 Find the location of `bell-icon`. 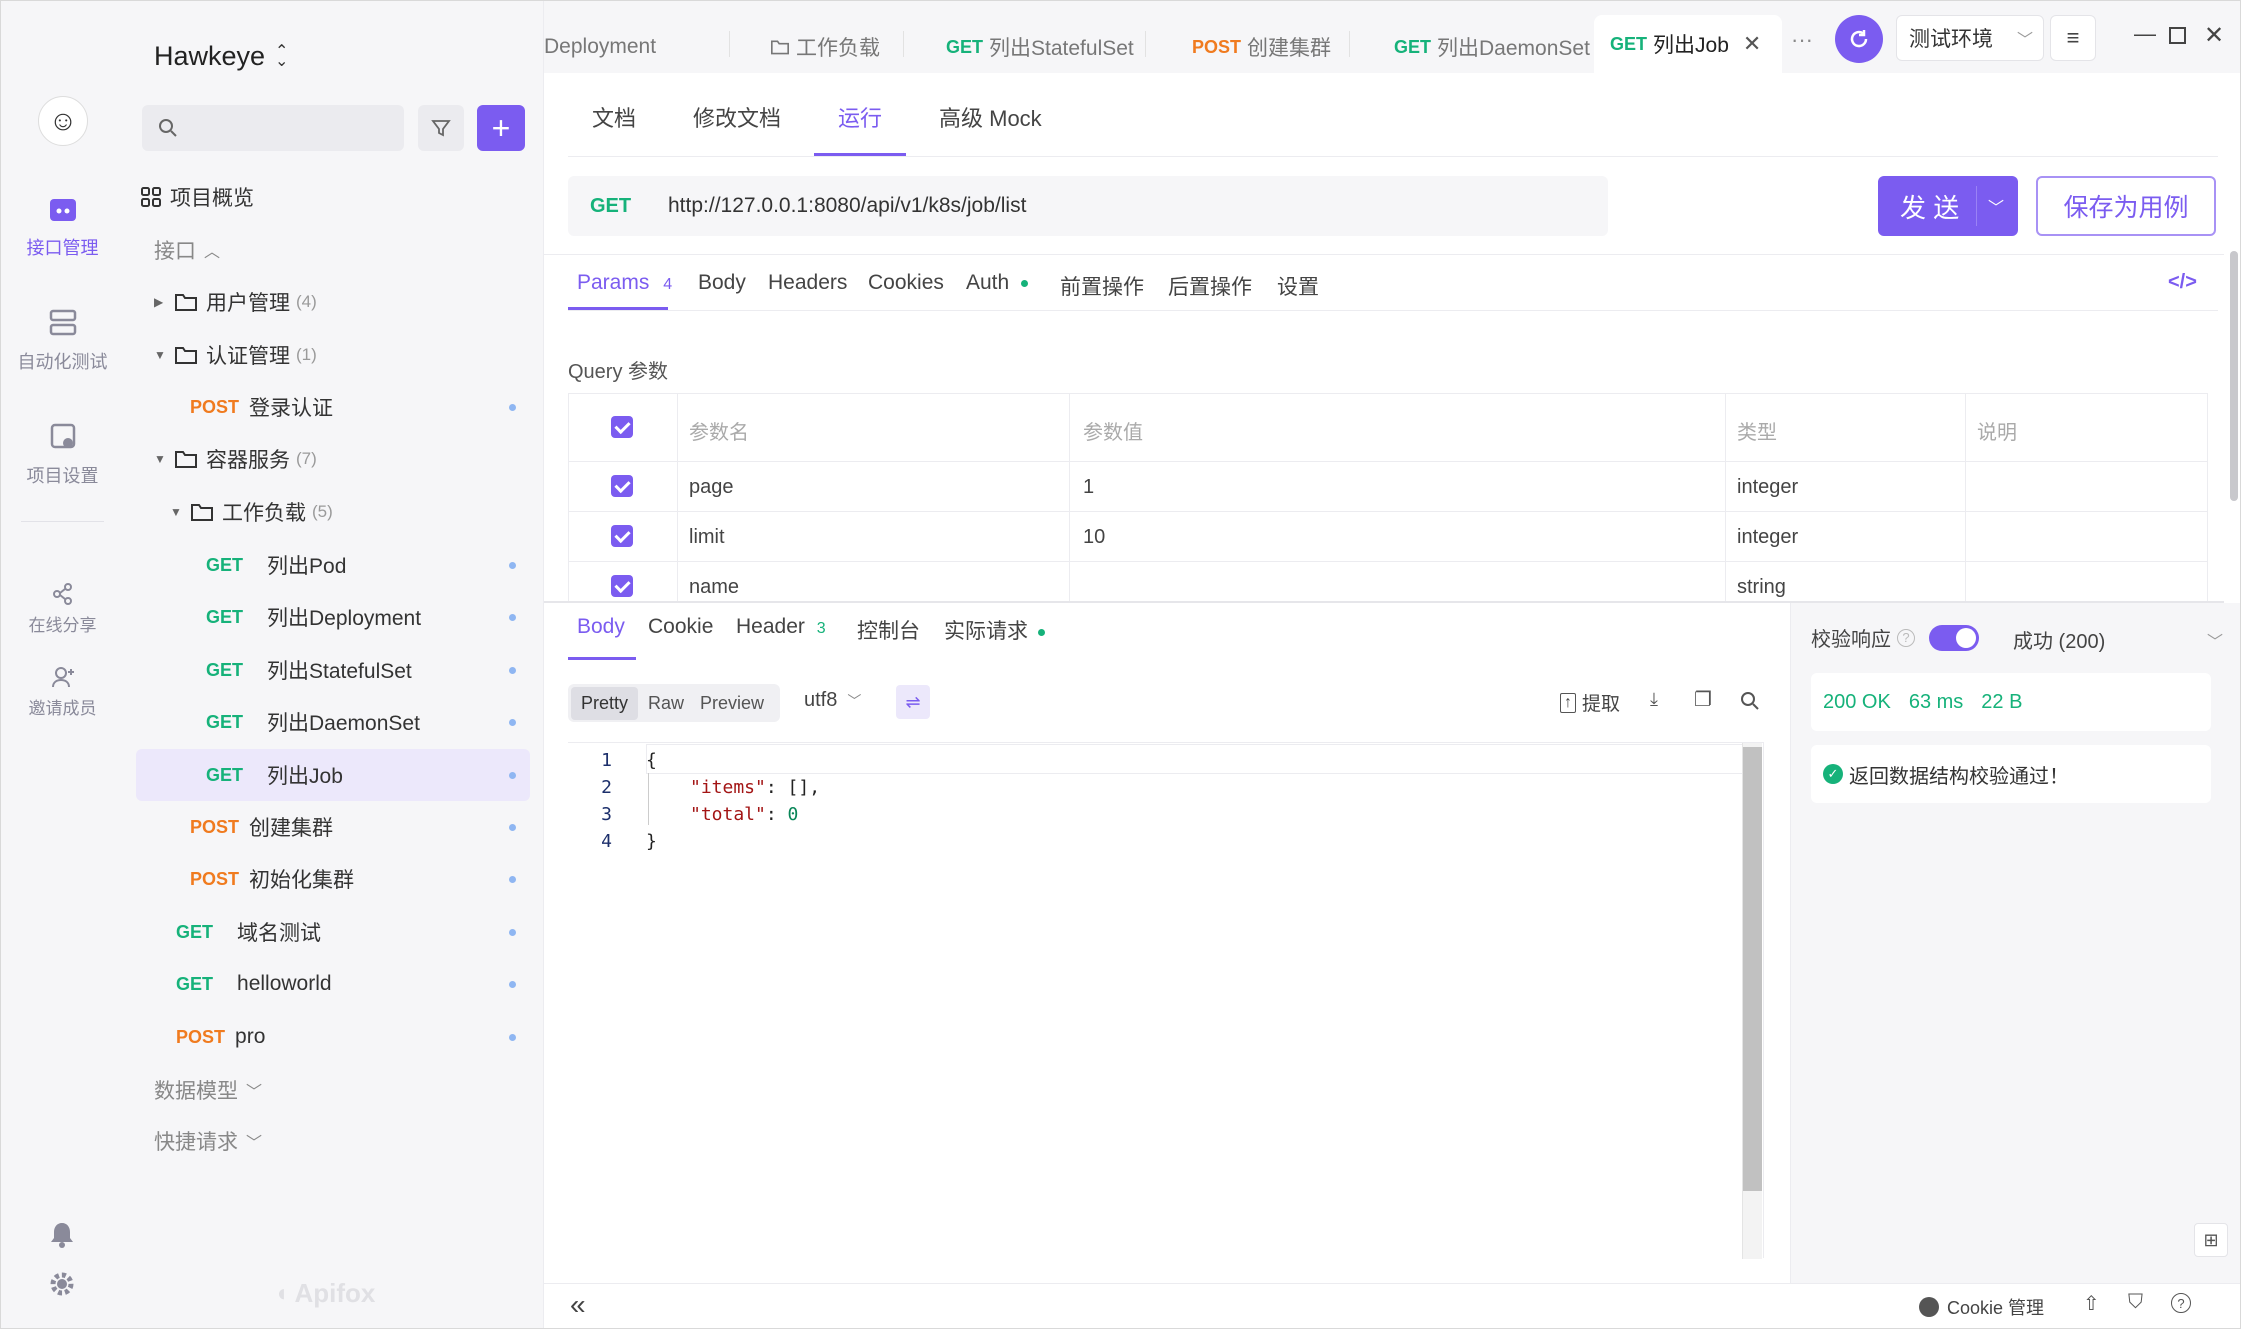

bell-icon is located at coordinates (62, 1235).